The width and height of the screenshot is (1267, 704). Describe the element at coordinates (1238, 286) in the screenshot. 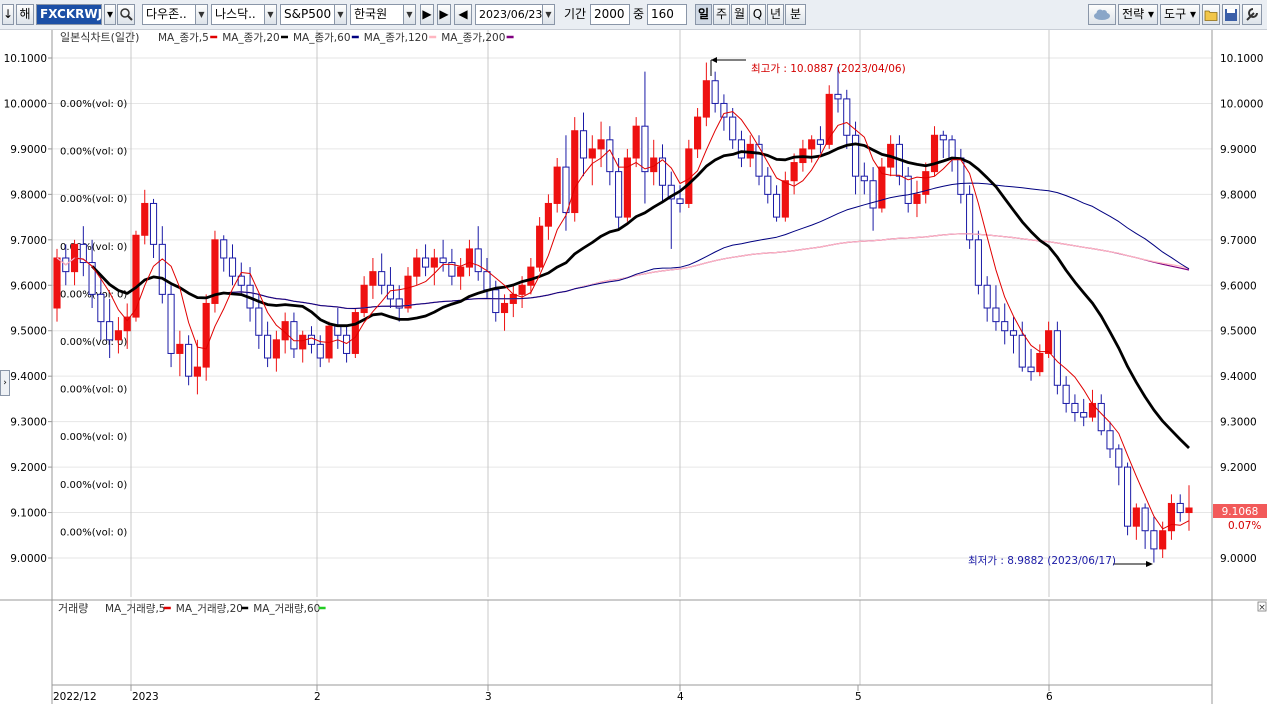

I see `y-tick-right: 9.6000` at that location.